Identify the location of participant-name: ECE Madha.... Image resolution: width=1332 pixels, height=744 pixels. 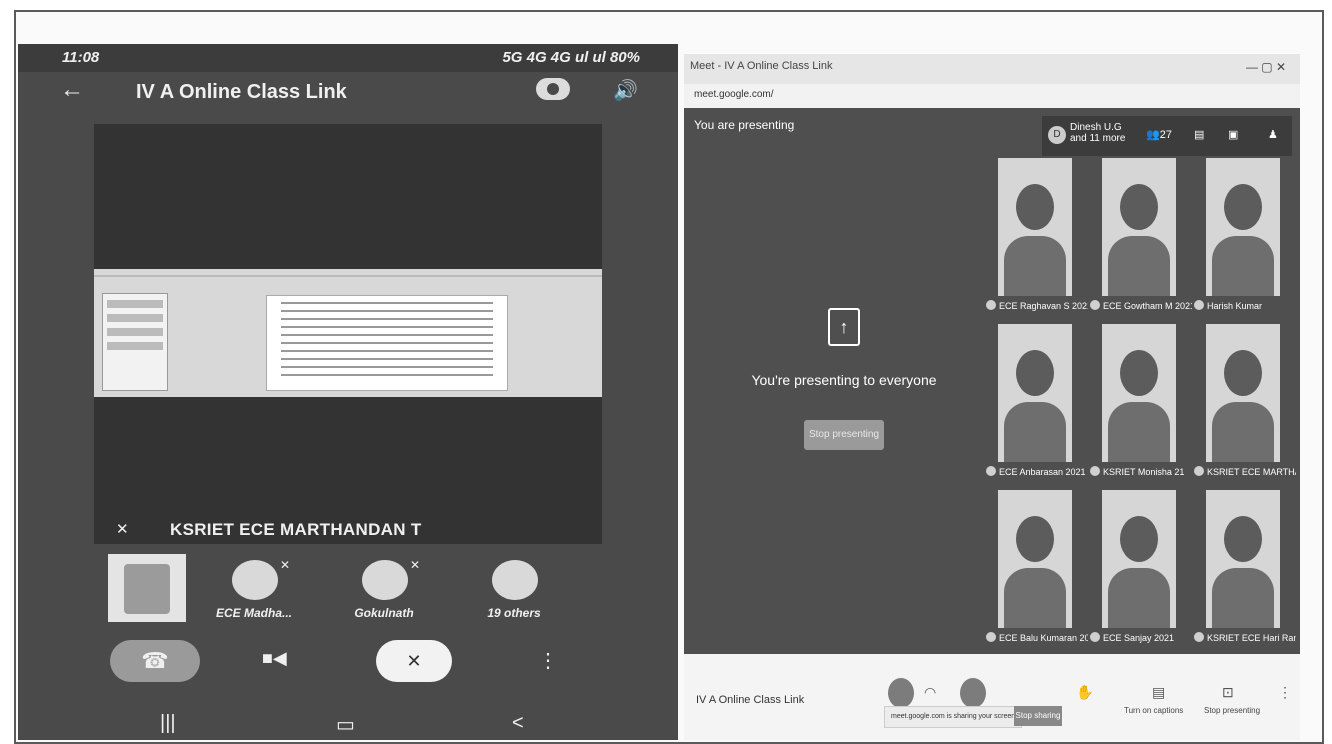
(253, 613).